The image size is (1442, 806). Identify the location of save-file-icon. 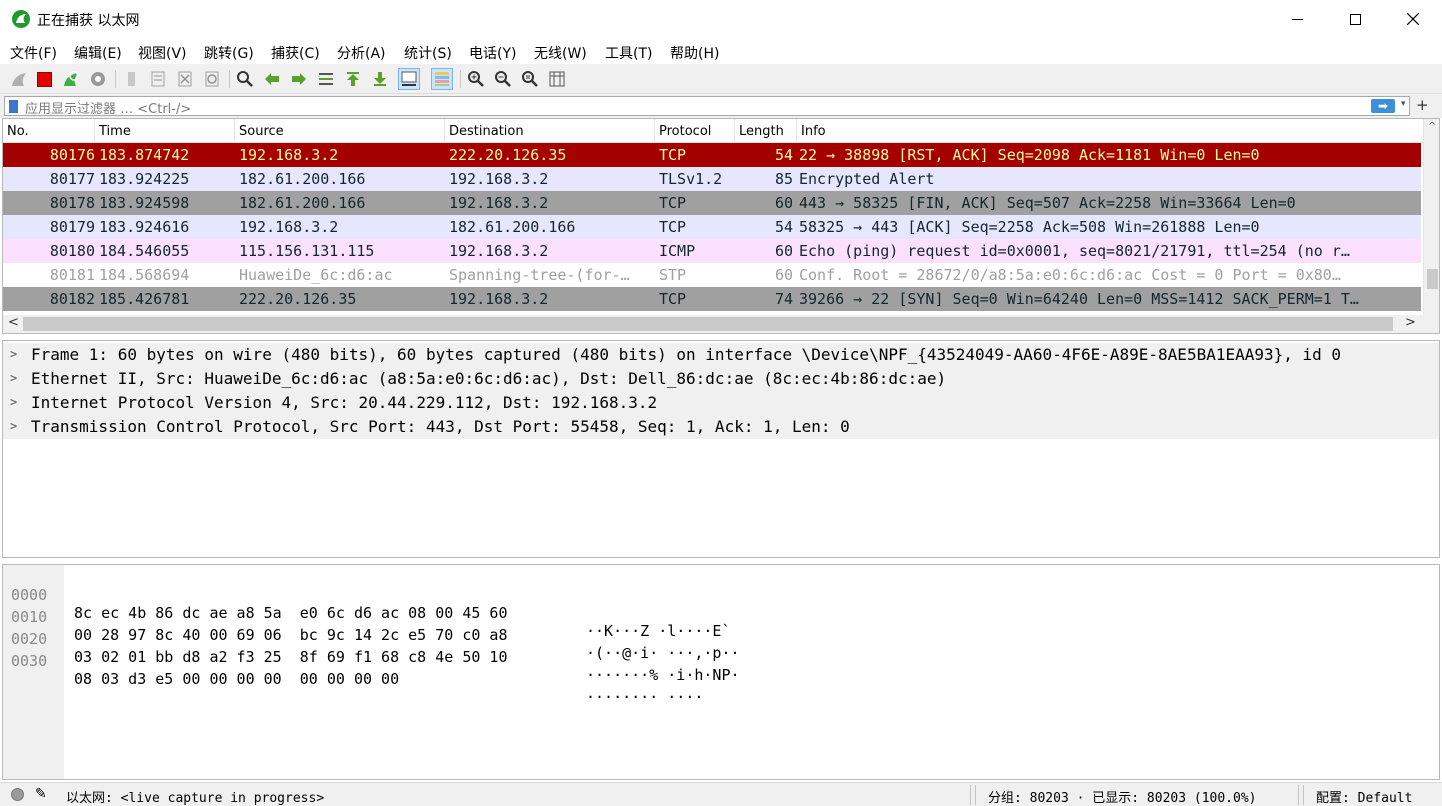
(158, 79).